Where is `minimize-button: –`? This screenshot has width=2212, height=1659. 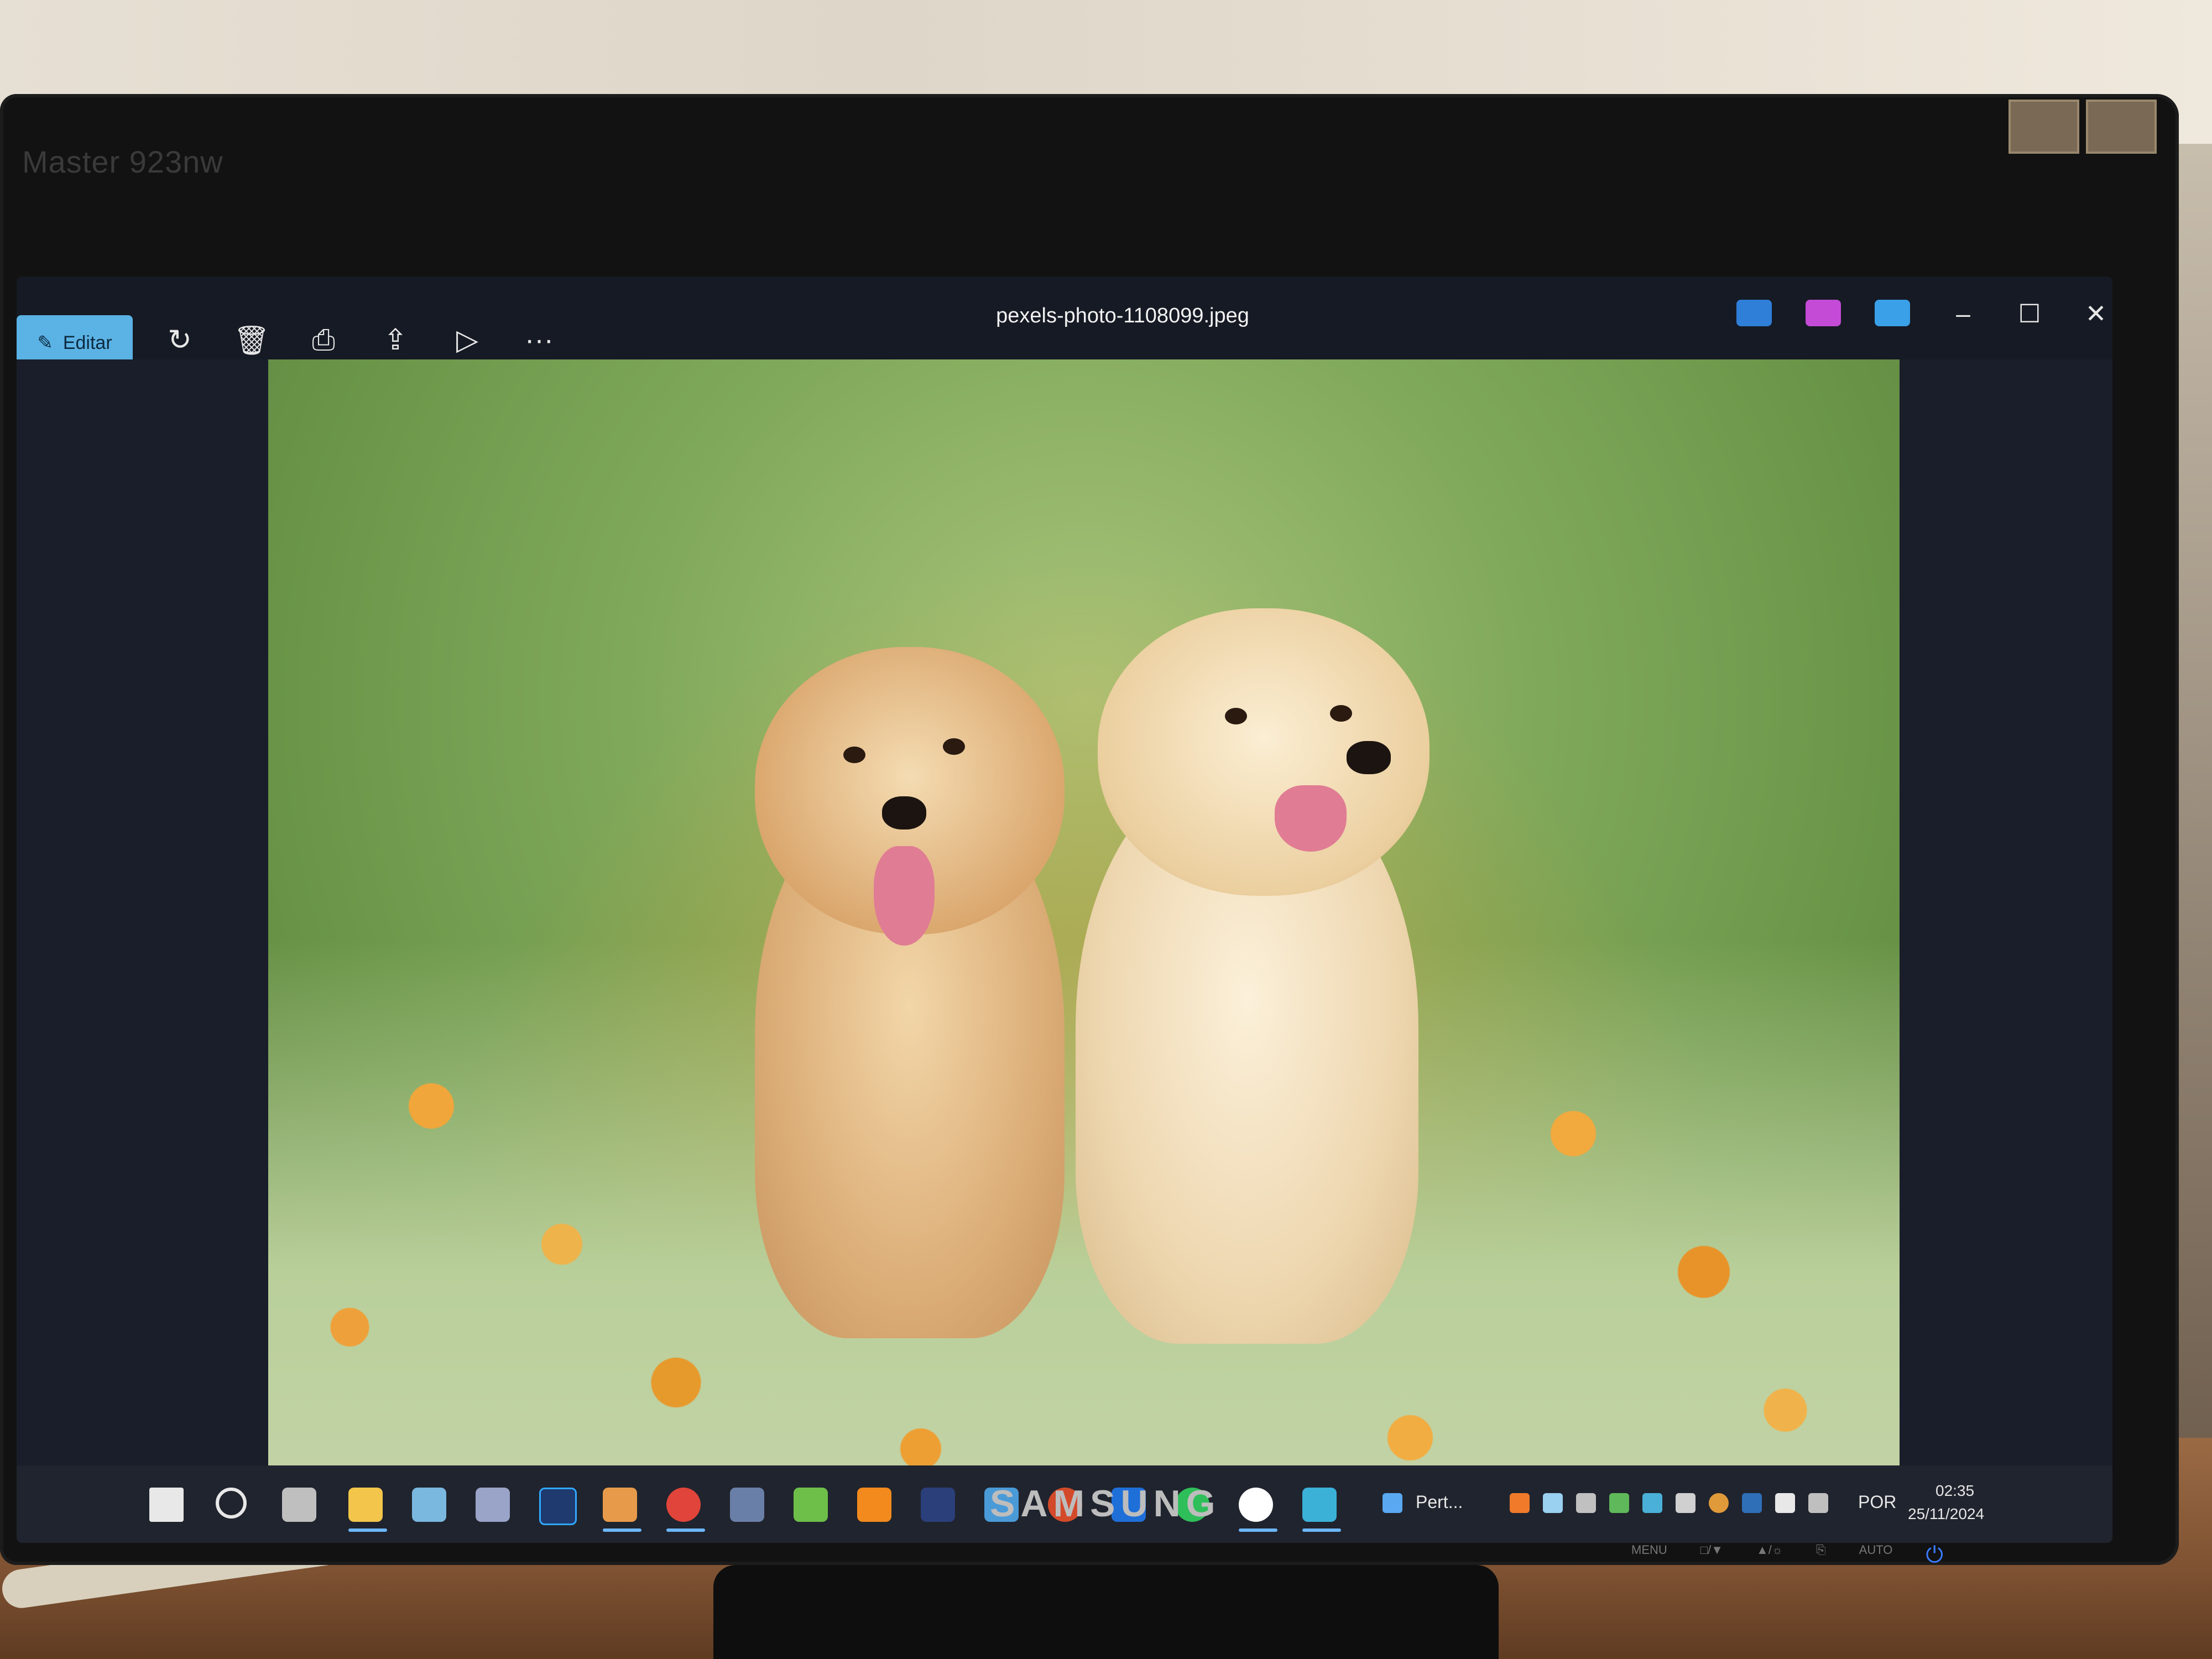 minimize-button: – is located at coordinates (1963, 314).